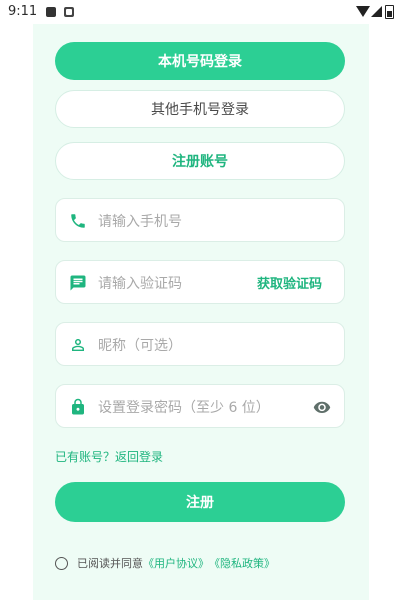  I want to click on status-time: 9:11, so click(23, 11).